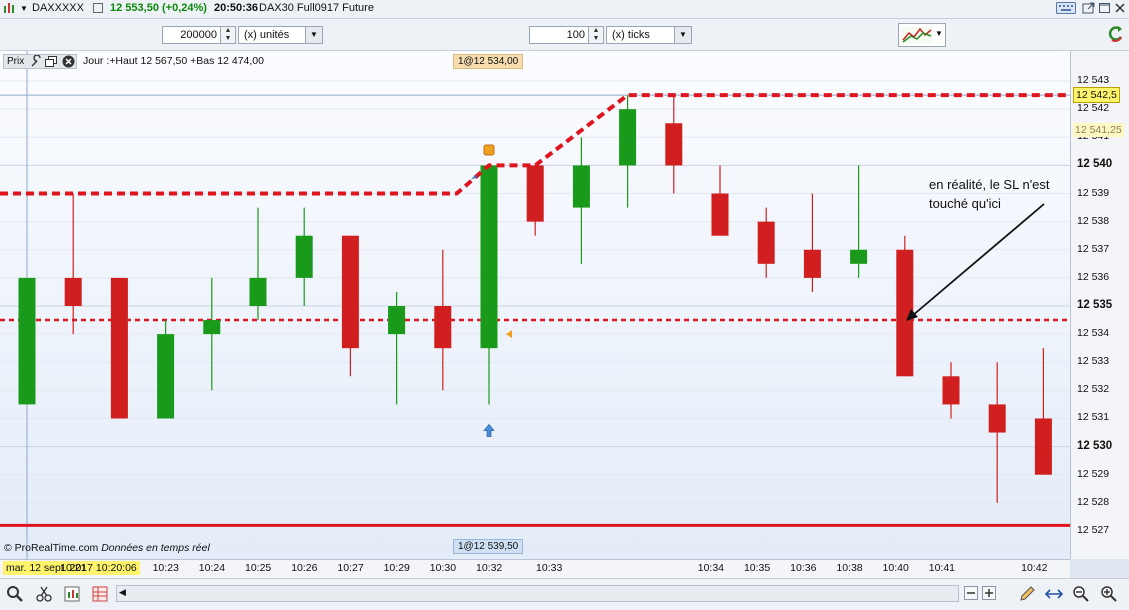 This screenshot has width=1129, height=610. What do you see at coordinates (1054, 595) in the screenshot?
I see `move-arrows-icon` at bounding box center [1054, 595].